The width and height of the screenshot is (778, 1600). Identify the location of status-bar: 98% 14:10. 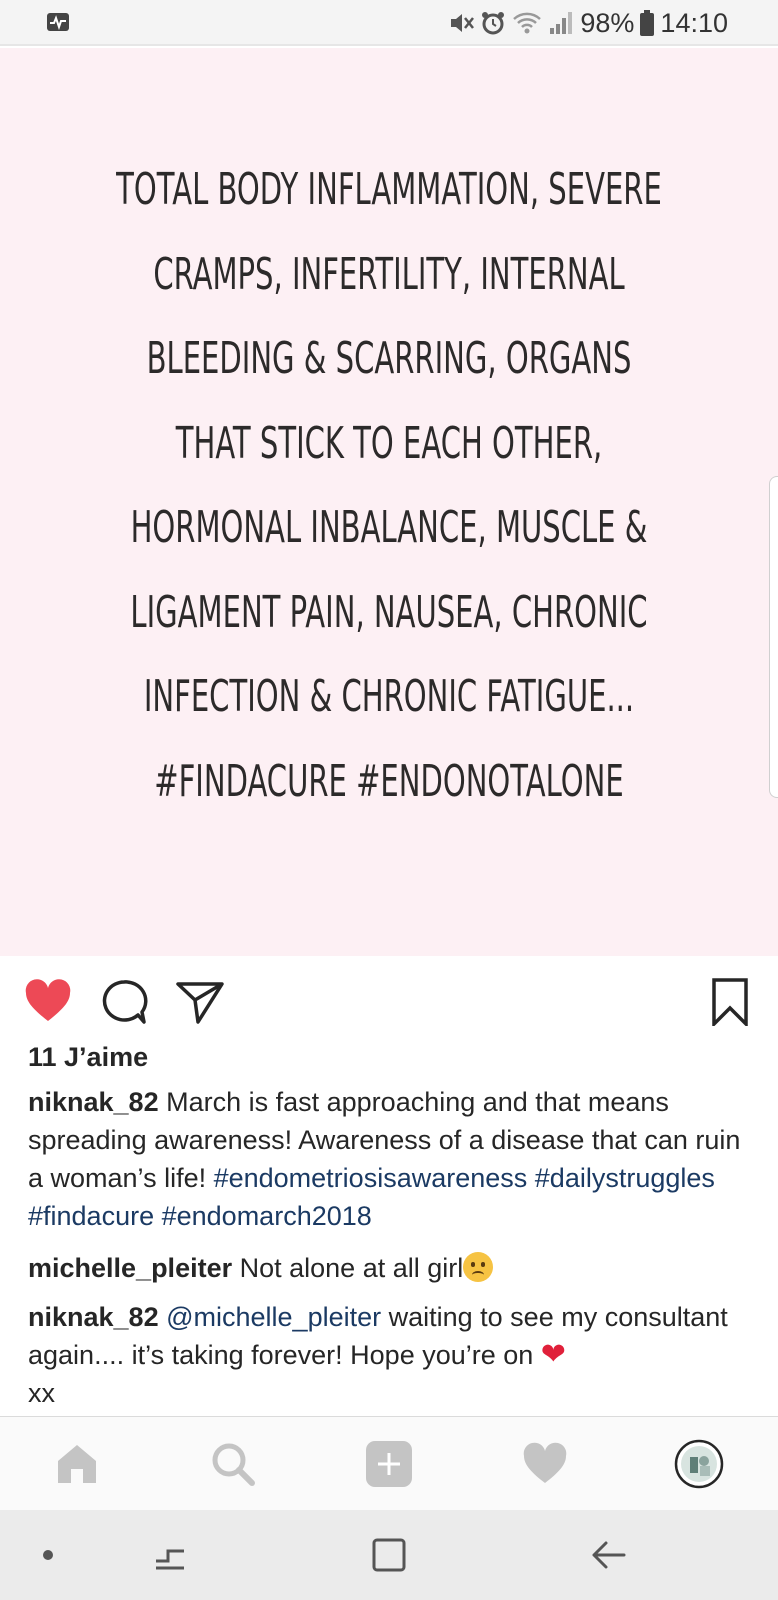
(389, 23).